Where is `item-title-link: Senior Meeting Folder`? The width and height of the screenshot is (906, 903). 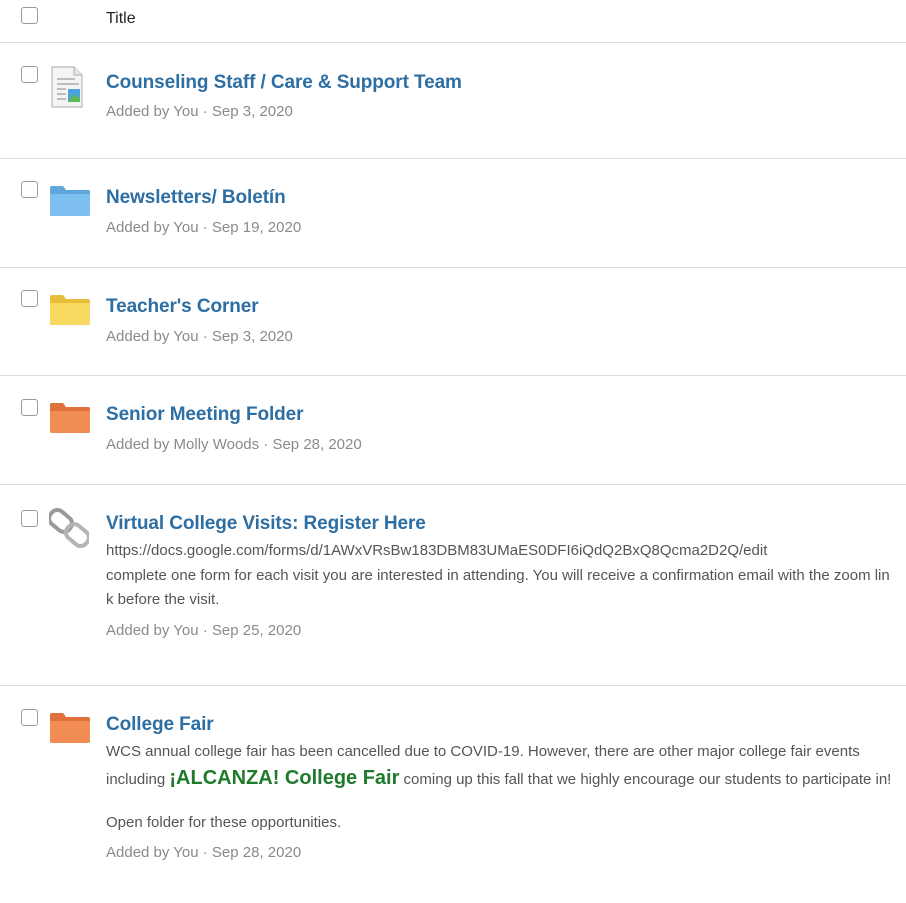 item-title-link: Senior Meeting Folder is located at coordinates (501, 415).